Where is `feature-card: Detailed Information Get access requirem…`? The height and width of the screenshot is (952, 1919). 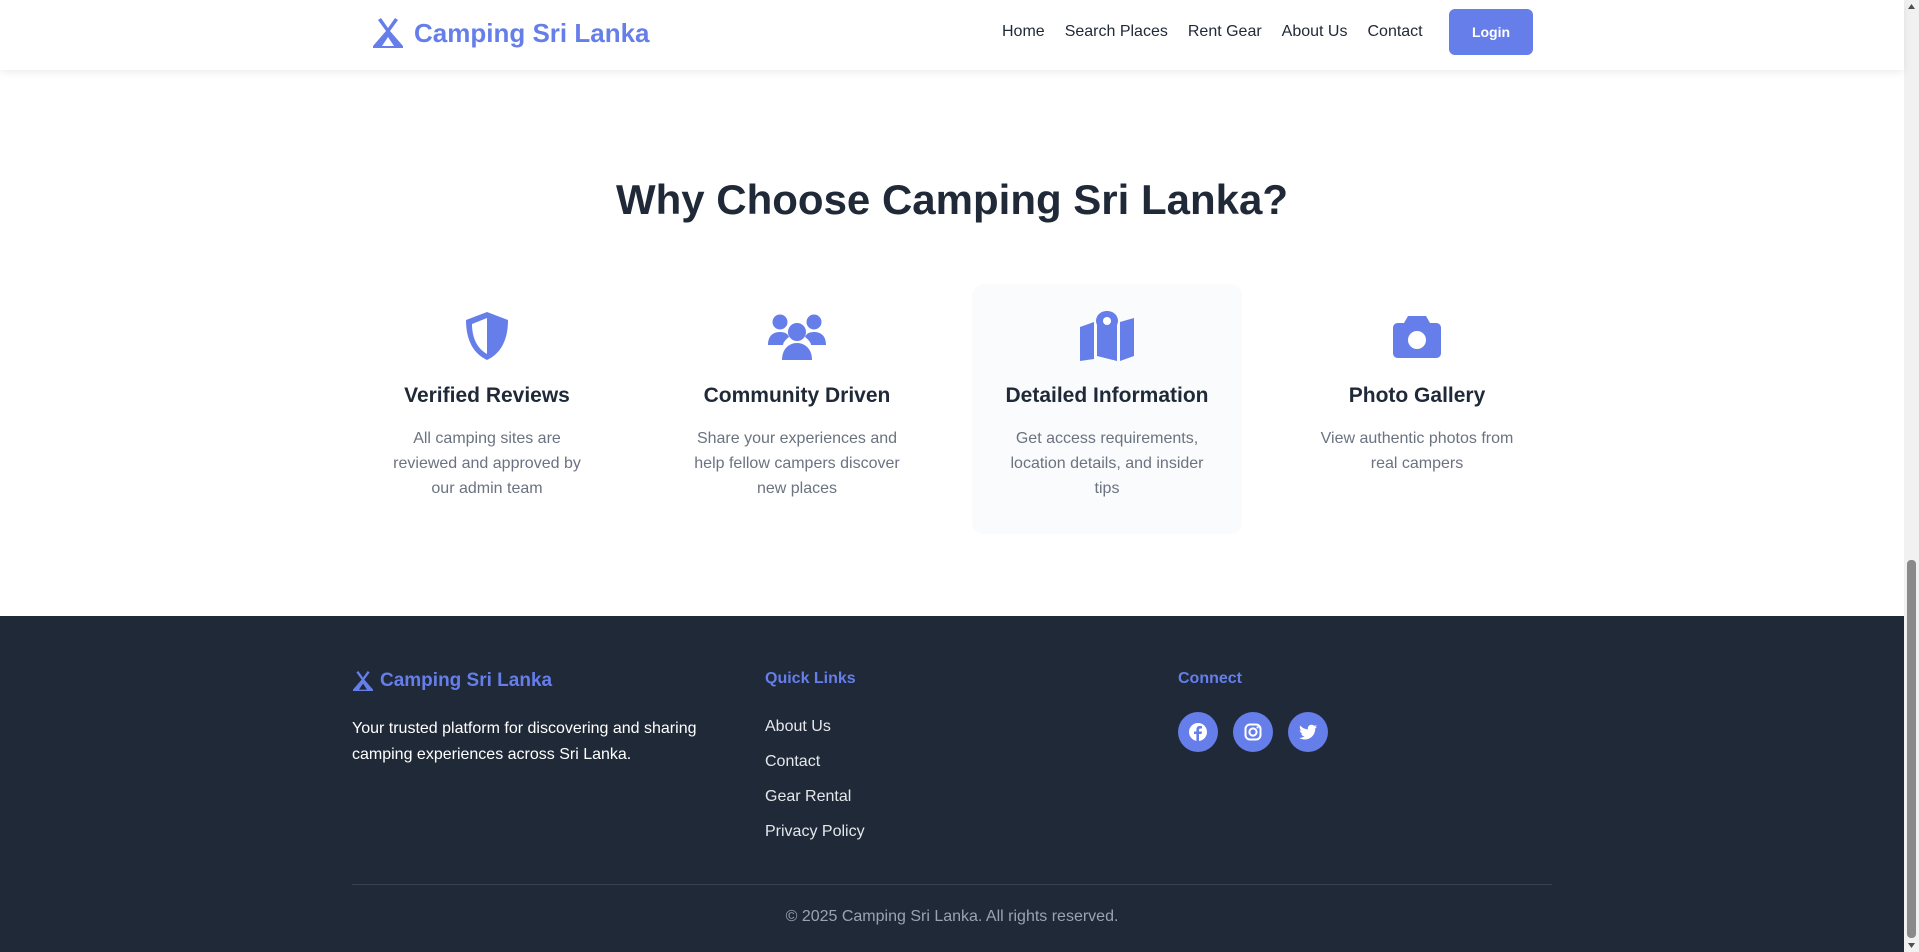 feature-card: Detailed Information Get access requirem… is located at coordinates (1107, 409).